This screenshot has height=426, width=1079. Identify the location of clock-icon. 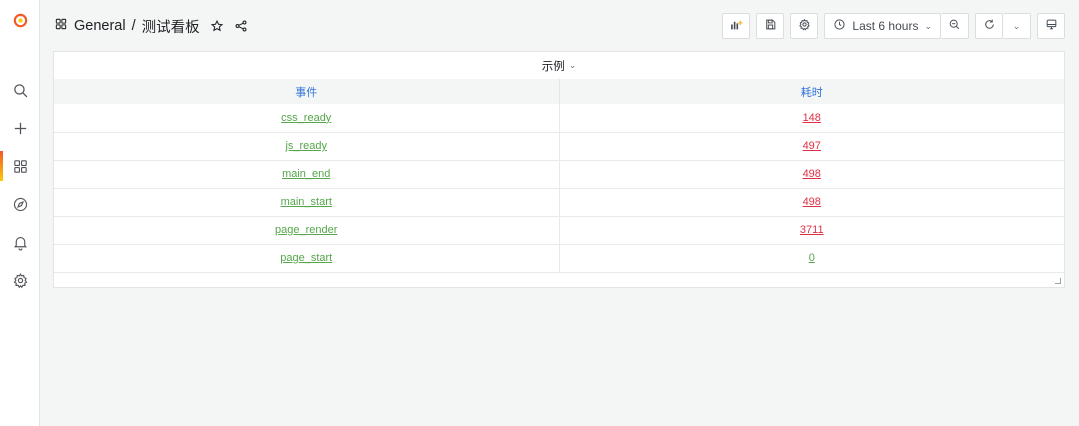
(839, 26).